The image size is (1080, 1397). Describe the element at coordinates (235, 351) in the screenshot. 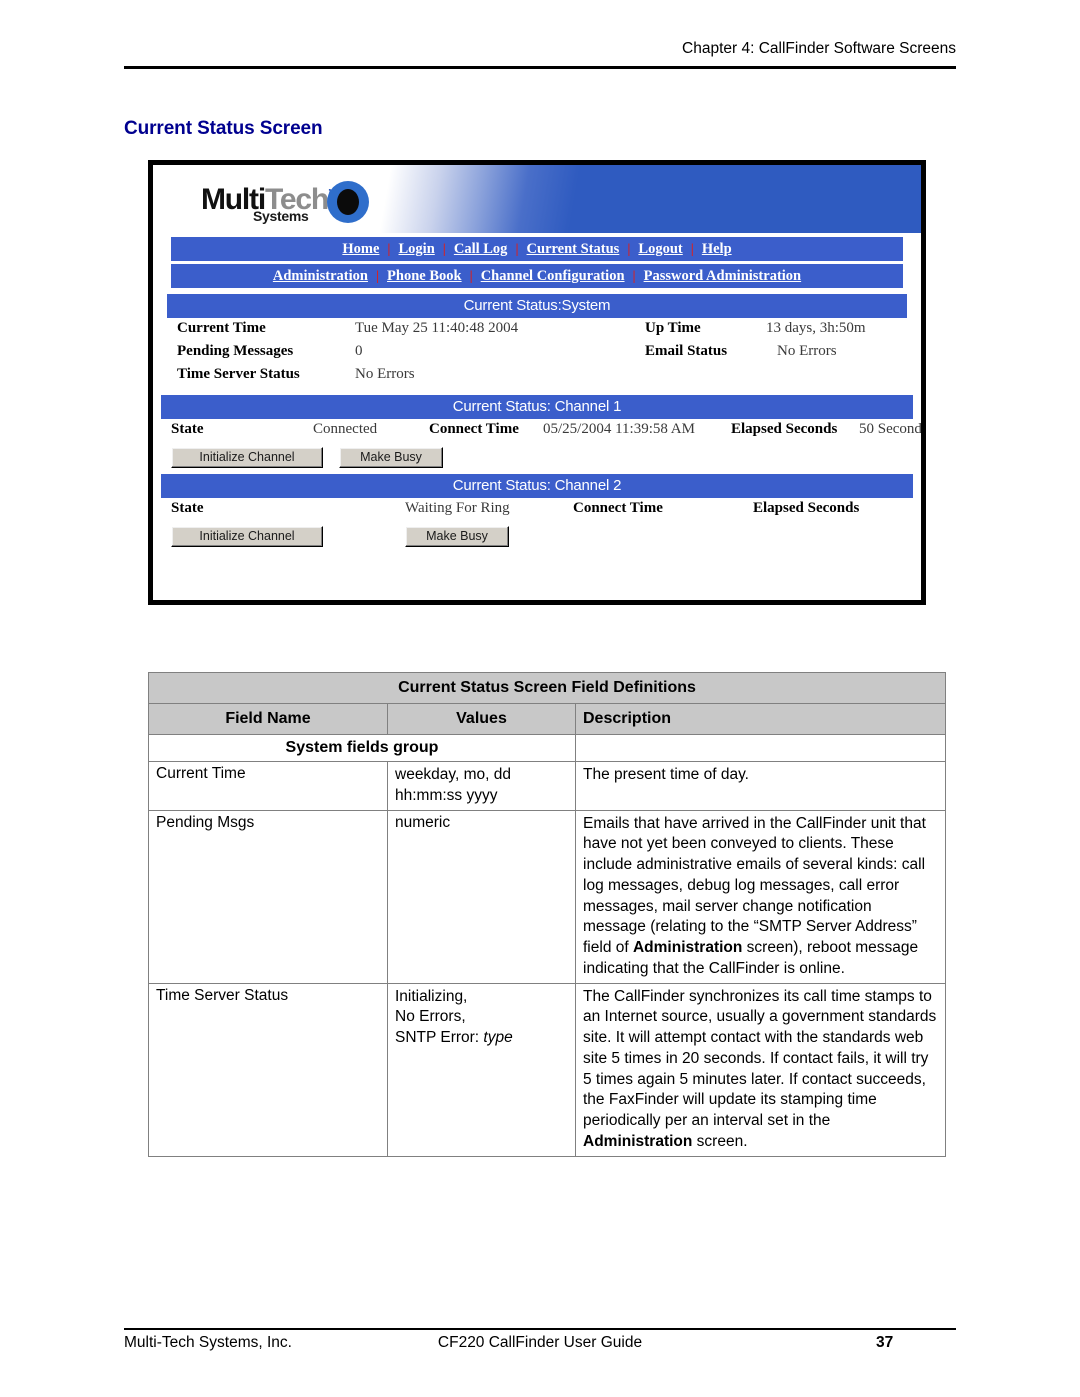

I see `field-label-pending-messages: Pending Messages` at that location.